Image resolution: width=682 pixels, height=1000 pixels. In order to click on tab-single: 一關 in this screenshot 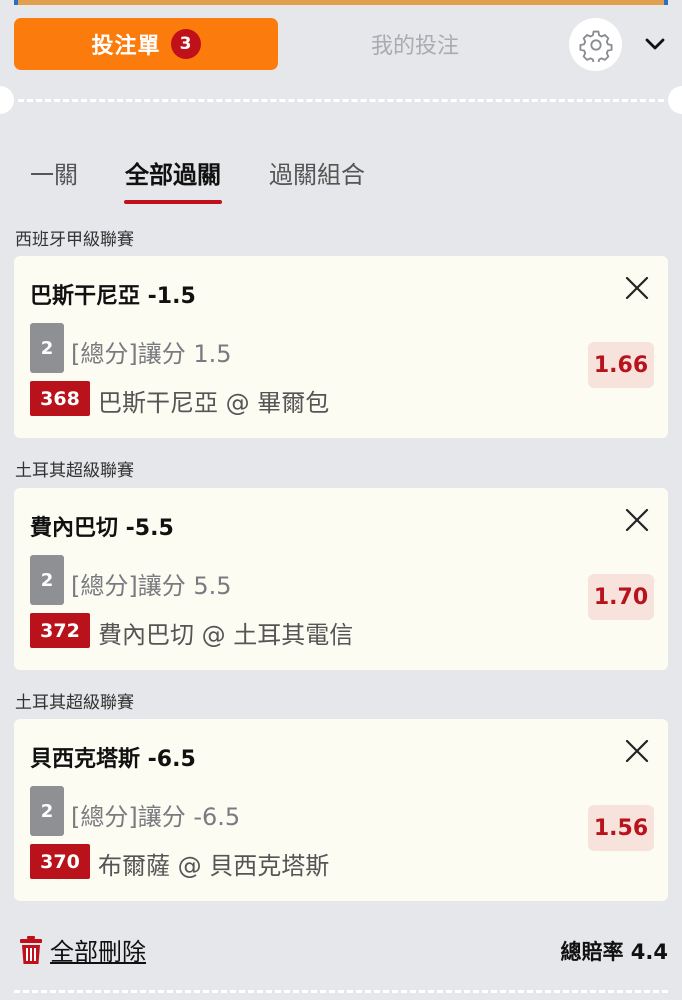, I will do `click(54, 182)`.